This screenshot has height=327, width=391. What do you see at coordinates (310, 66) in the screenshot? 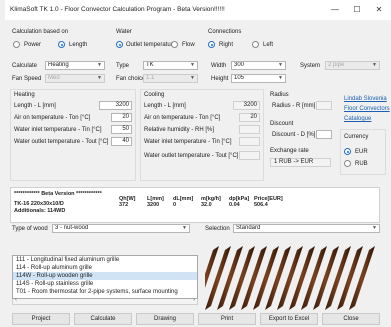
I see `system-label: System` at bounding box center [310, 66].